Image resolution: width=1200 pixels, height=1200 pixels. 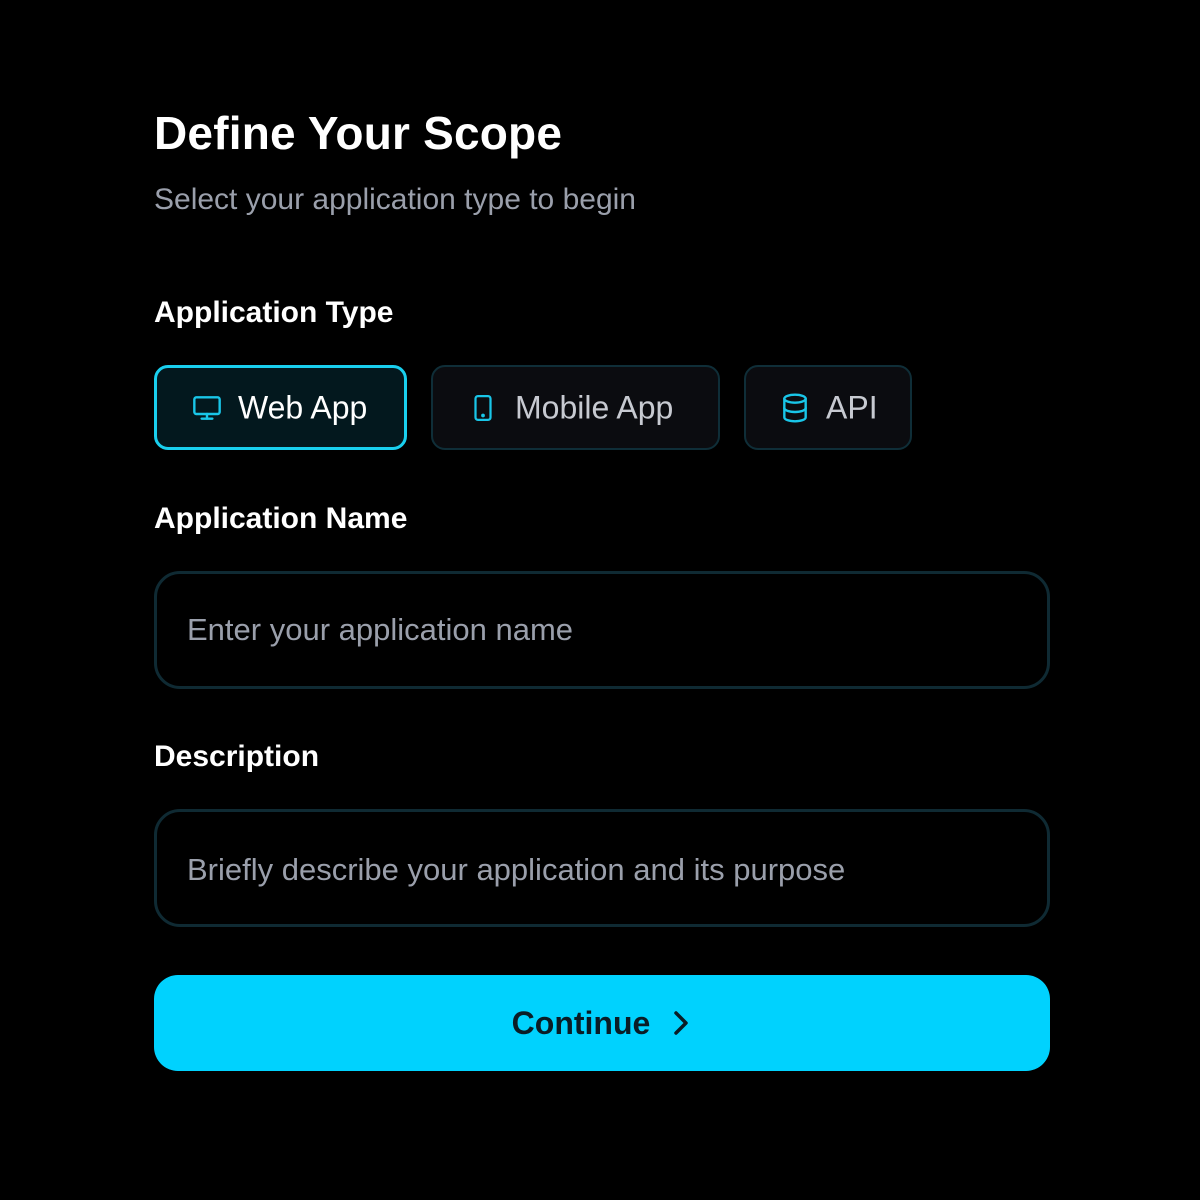 I want to click on application-name-label: Application Name, so click(x=281, y=518).